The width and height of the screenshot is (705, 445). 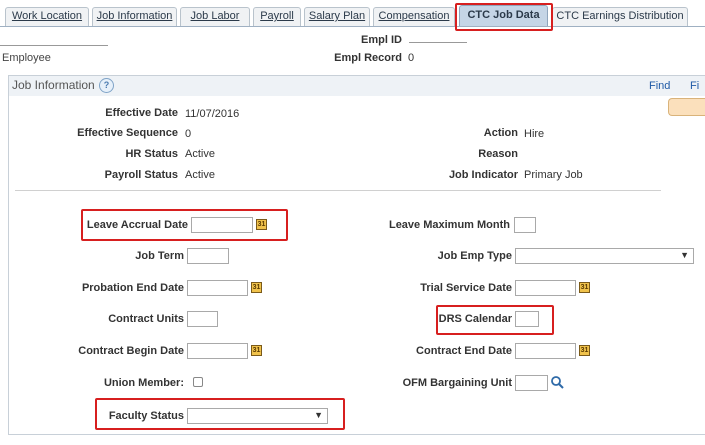 What do you see at coordinates (368, 58) in the screenshot?
I see `empl-record-label: Empl Record` at bounding box center [368, 58].